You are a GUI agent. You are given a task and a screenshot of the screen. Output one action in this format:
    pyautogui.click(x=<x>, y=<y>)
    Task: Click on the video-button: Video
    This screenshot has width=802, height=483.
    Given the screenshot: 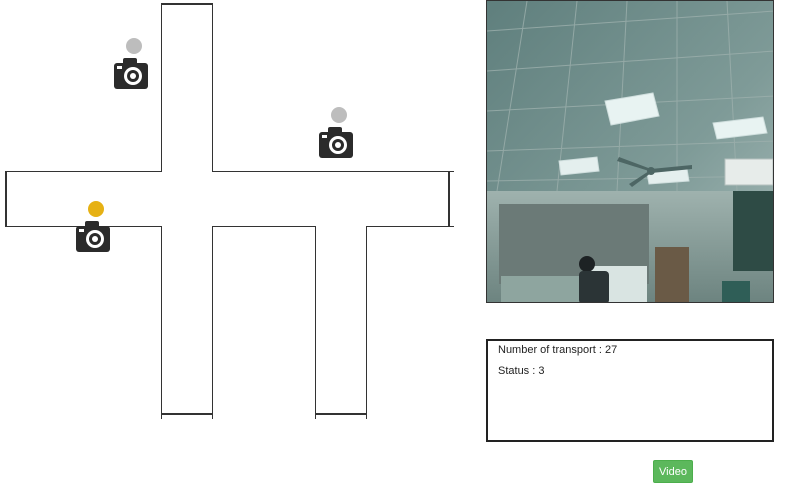 What is the action you would take?
    pyautogui.click(x=673, y=471)
    